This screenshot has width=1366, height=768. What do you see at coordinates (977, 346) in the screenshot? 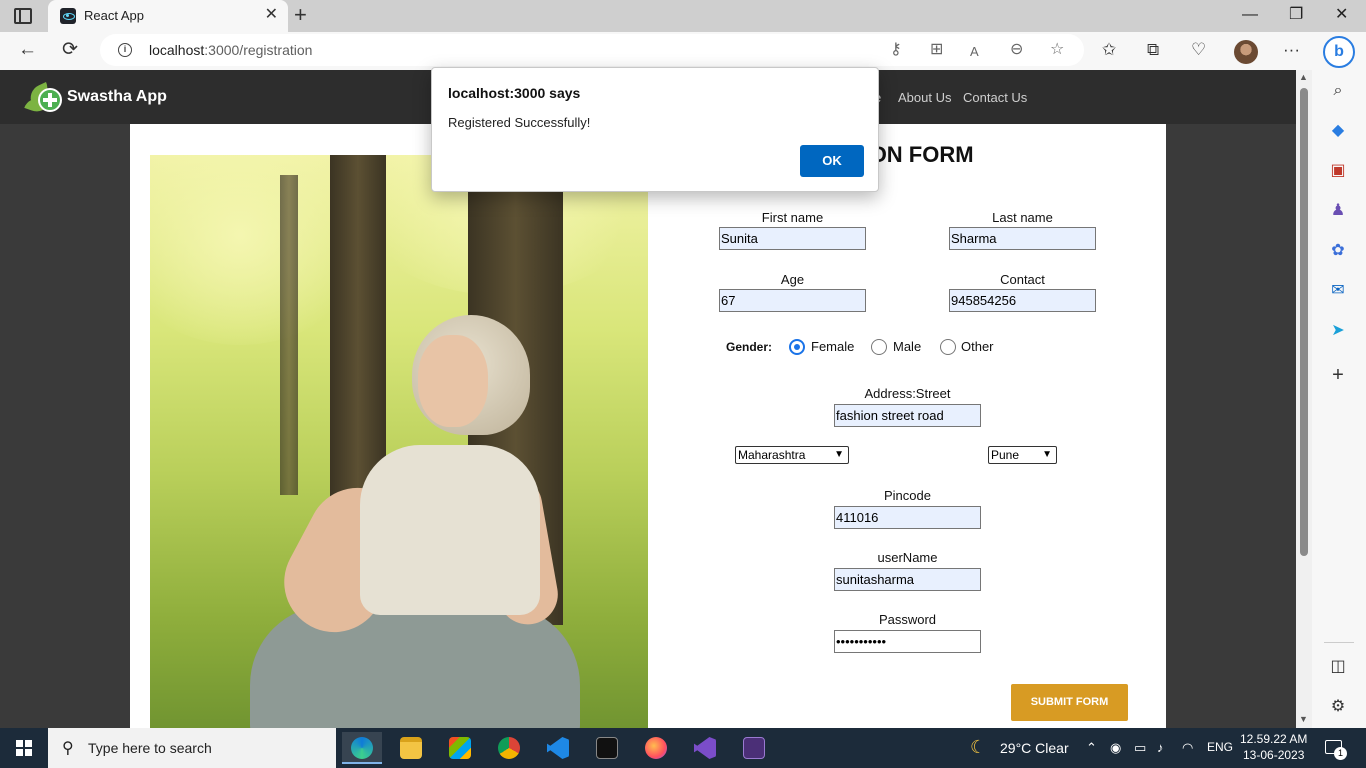
I see `gender-other-label: Other` at bounding box center [977, 346].